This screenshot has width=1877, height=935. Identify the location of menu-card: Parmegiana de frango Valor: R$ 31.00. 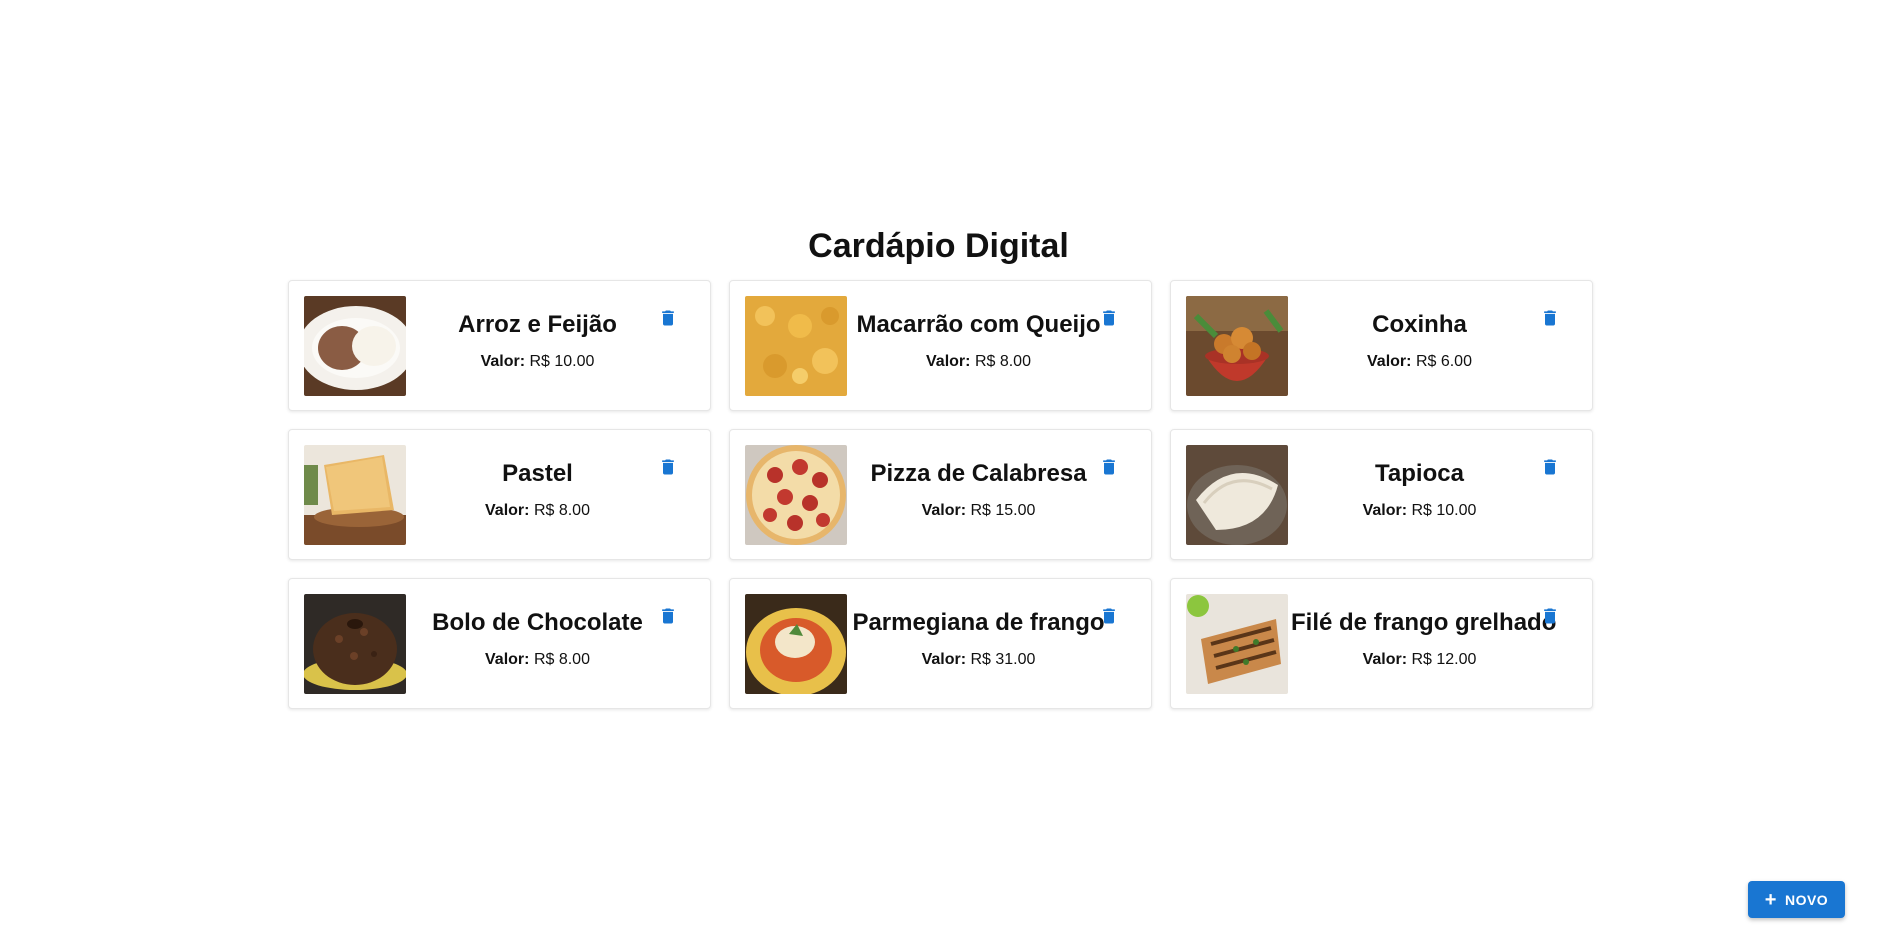
(940, 643).